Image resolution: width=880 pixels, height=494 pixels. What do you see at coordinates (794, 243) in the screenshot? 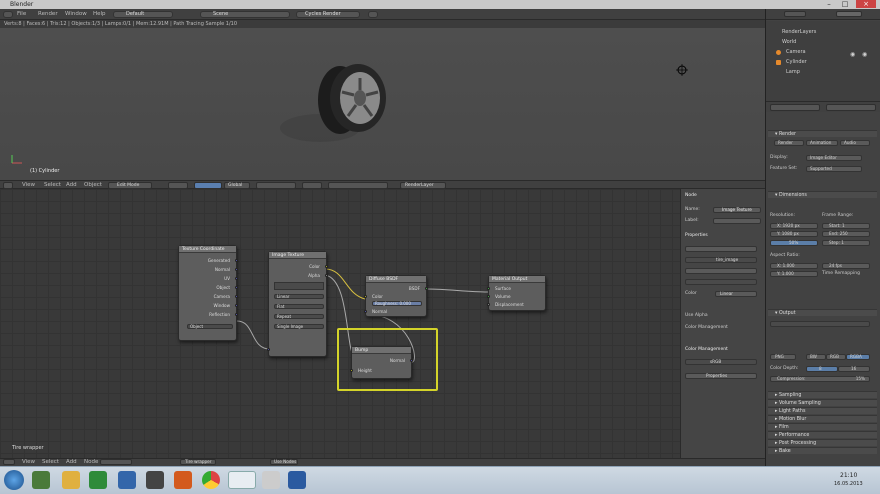
I see `res-percent-field: 50%` at bounding box center [794, 243].